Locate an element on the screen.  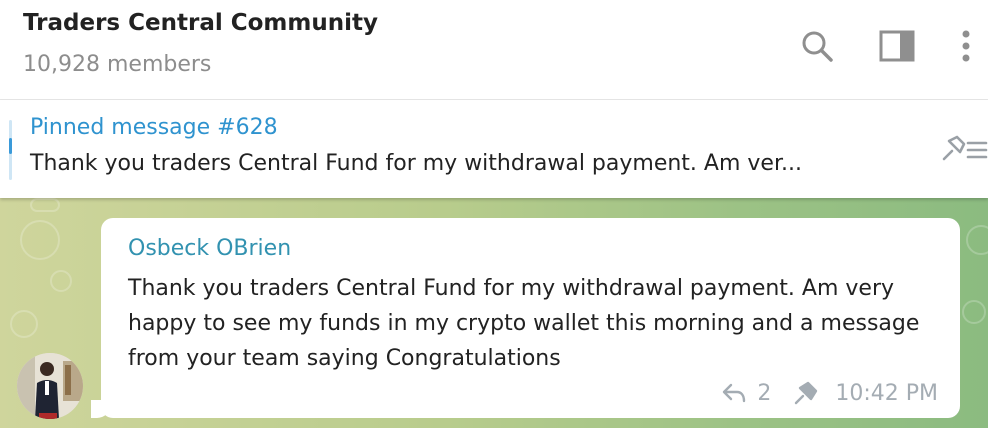
reply-icon is located at coordinates (734, 393).